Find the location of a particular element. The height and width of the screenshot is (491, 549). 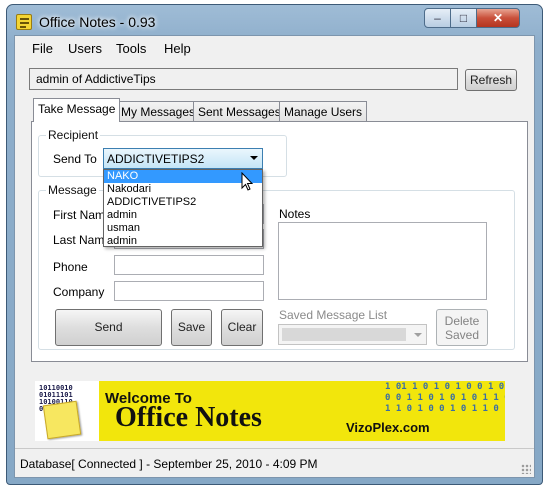

delete-saved-line2: Saved is located at coordinates (462, 335).